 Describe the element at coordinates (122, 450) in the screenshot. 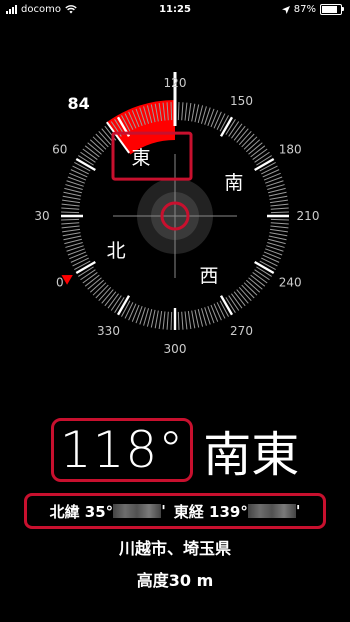

I see `heading-degrees: 118°` at that location.